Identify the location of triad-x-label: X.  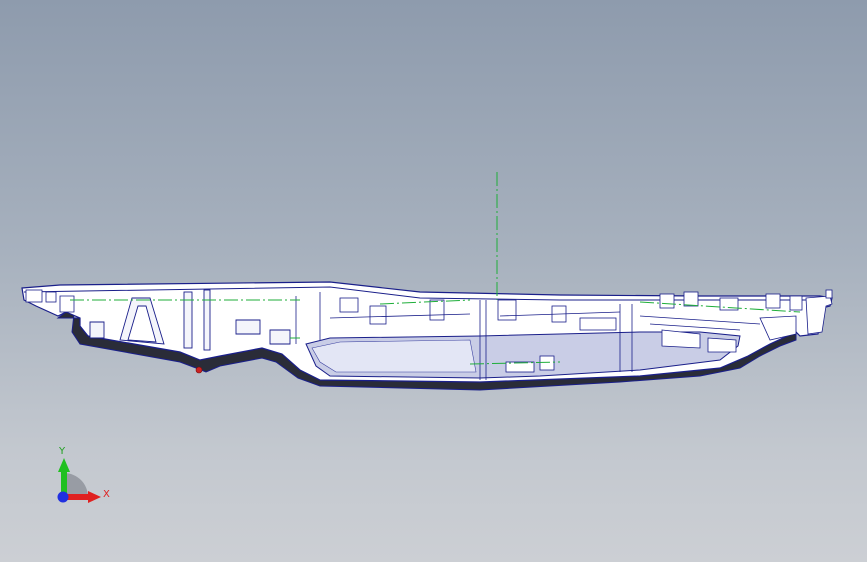
(106, 494).